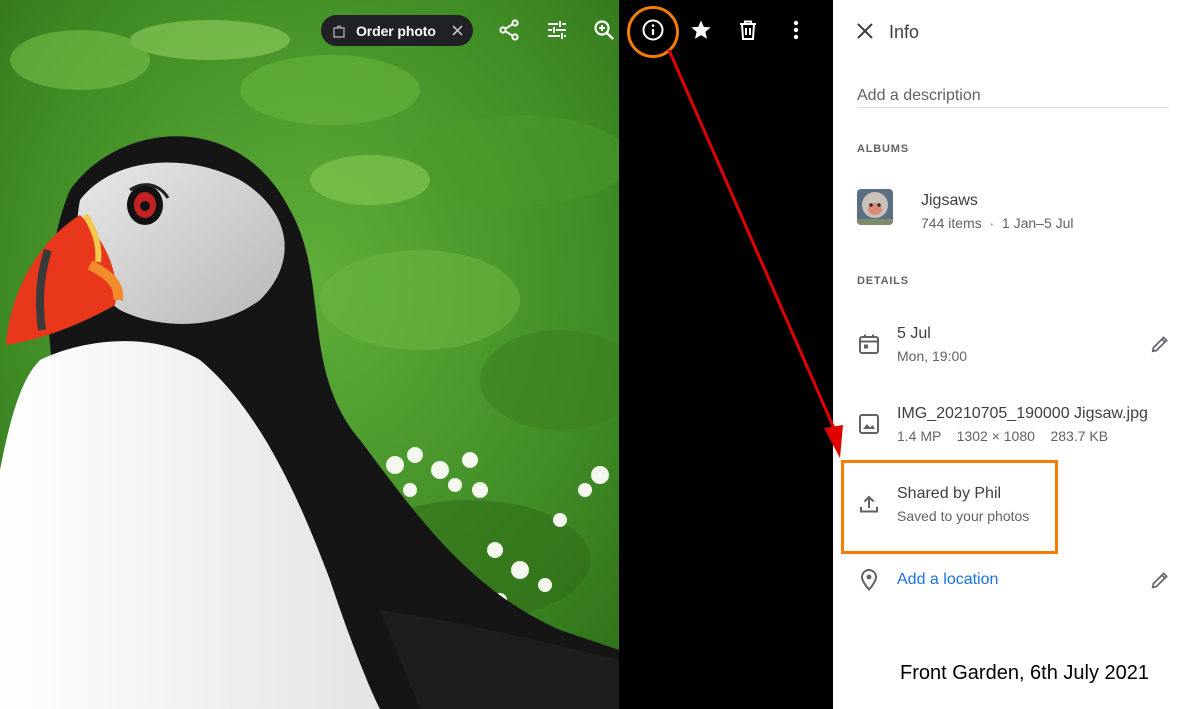 The image size is (1192, 709). Describe the element at coordinates (1012, 594) in the screenshot. I see `location-detail: Add a location` at that location.